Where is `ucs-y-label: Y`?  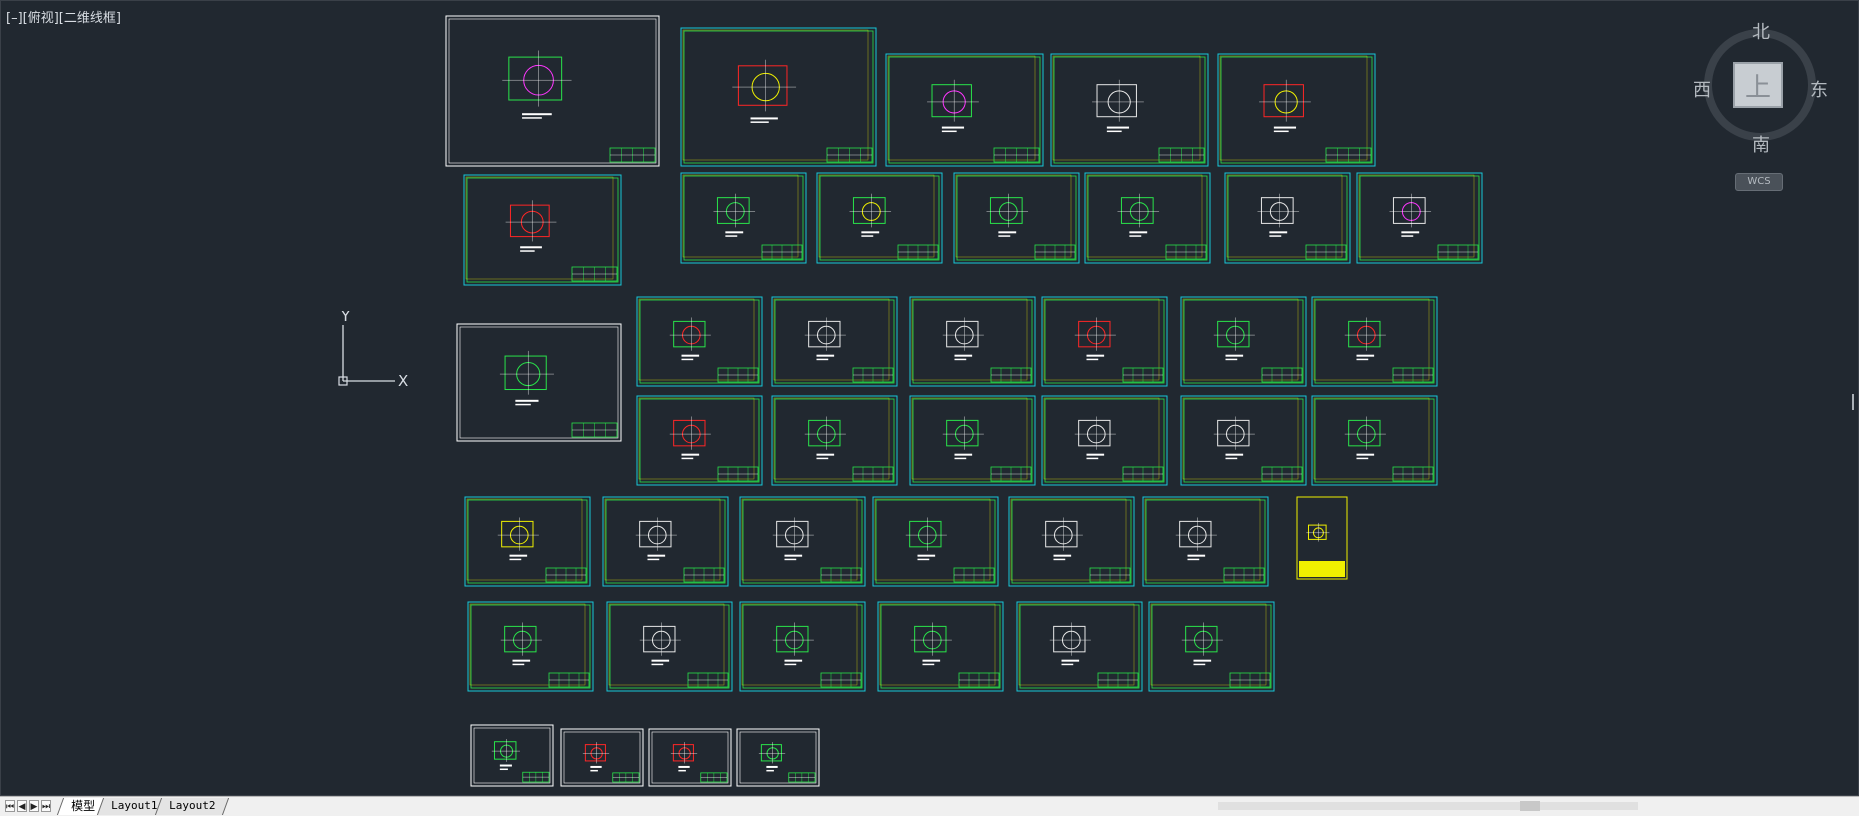
ucs-y-label: Y is located at coordinates (345, 318).